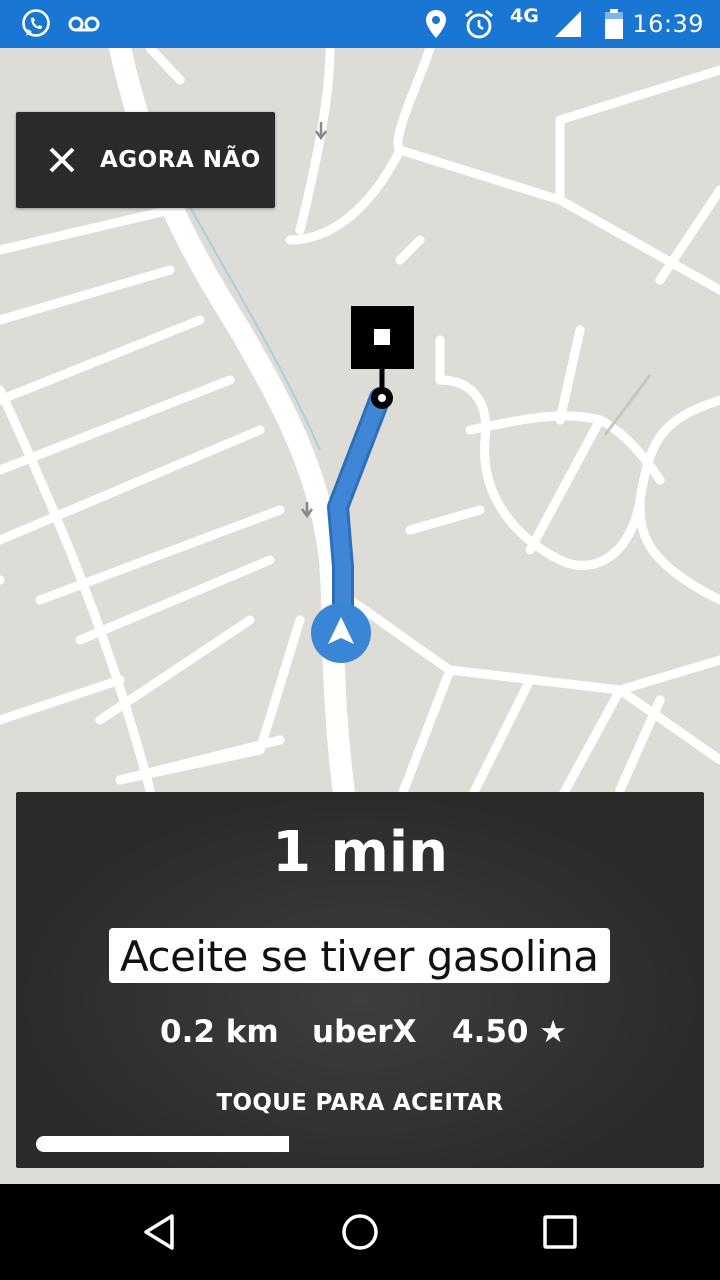 Image resolution: width=720 pixels, height=1280 pixels. Describe the element at coordinates (510, 1032) in the screenshot. I see `rider-rating: 4.50 ★` at that location.